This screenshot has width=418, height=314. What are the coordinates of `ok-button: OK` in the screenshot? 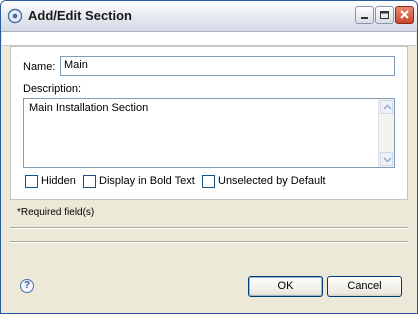 It's located at (285, 286).